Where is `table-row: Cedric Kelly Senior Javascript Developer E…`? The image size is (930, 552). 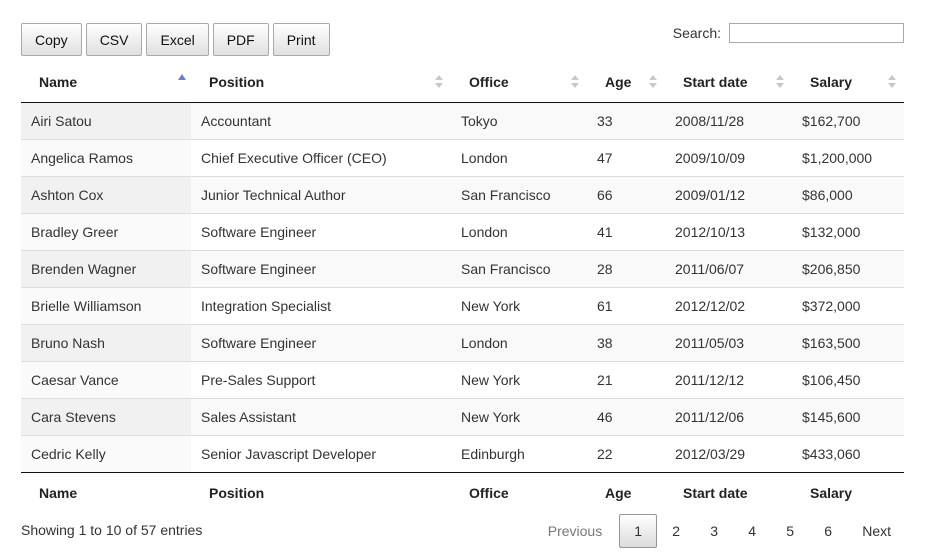 table-row: Cedric Kelly Senior Javascript Developer E… is located at coordinates (462, 453).